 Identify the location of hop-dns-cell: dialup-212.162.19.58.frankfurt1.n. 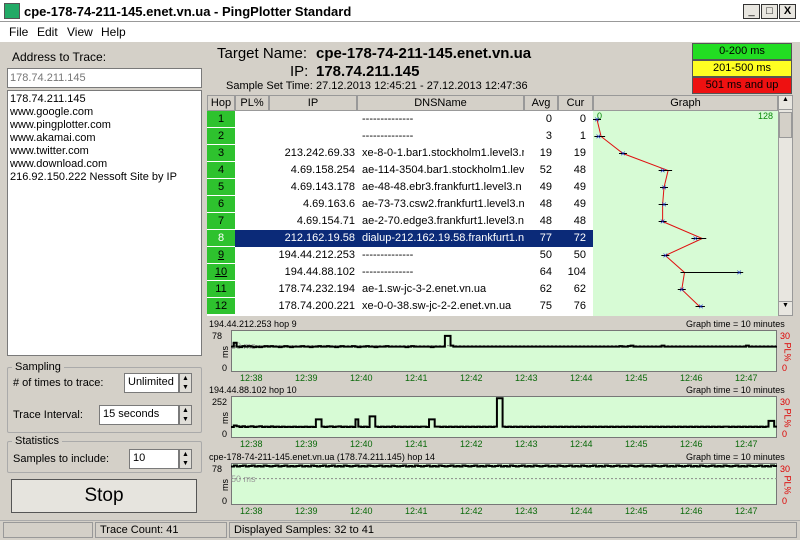
(442, 238).